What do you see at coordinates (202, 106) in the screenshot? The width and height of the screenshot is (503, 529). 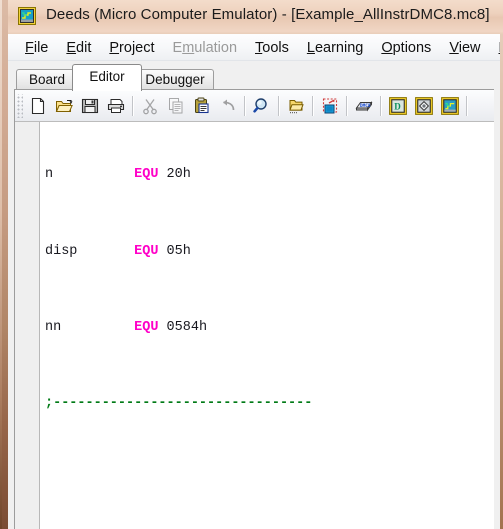 I see `paste-clipboard-icon` at bounding box center [202, 106].